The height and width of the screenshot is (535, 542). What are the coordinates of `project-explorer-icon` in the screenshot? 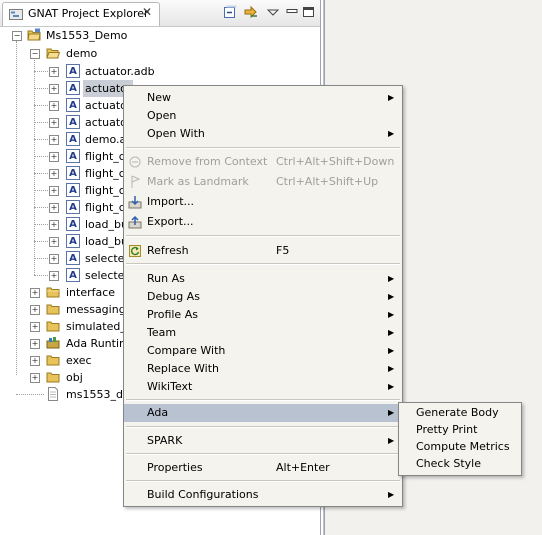 It's located at (16, 14).